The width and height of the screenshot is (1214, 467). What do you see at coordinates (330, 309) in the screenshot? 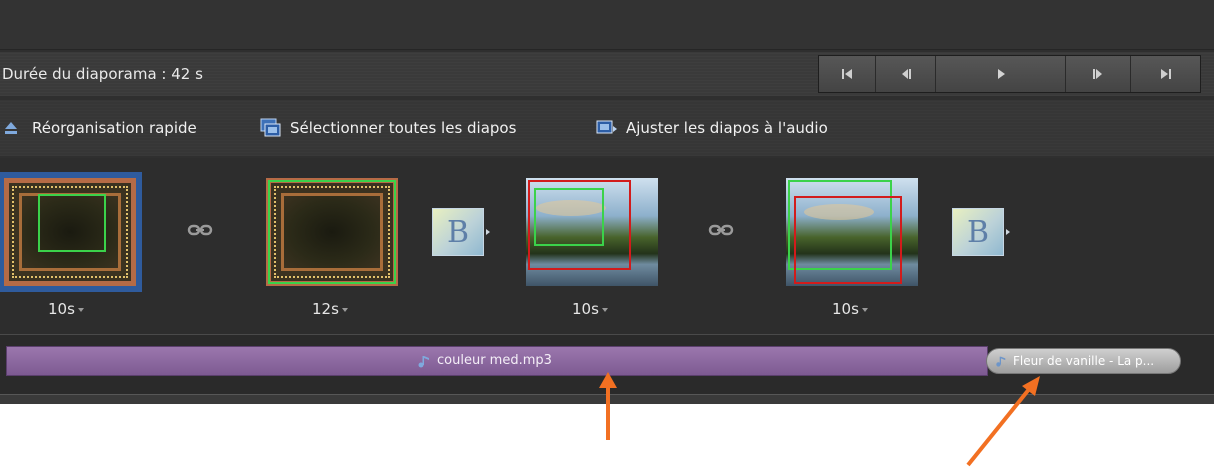
I see `slide-duration-2: 12s` at bounding box center [330, 309].